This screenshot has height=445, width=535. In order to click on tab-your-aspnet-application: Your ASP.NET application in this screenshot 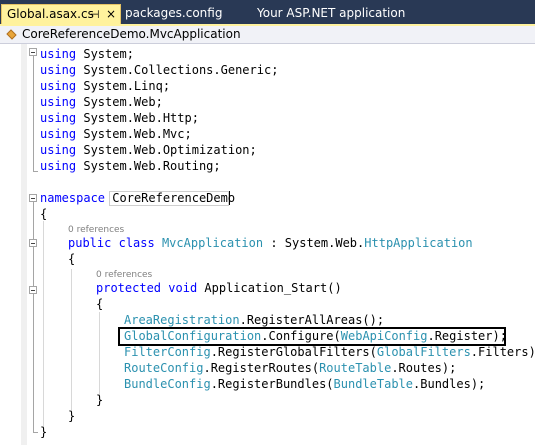, I will do `click(331, 14)`.